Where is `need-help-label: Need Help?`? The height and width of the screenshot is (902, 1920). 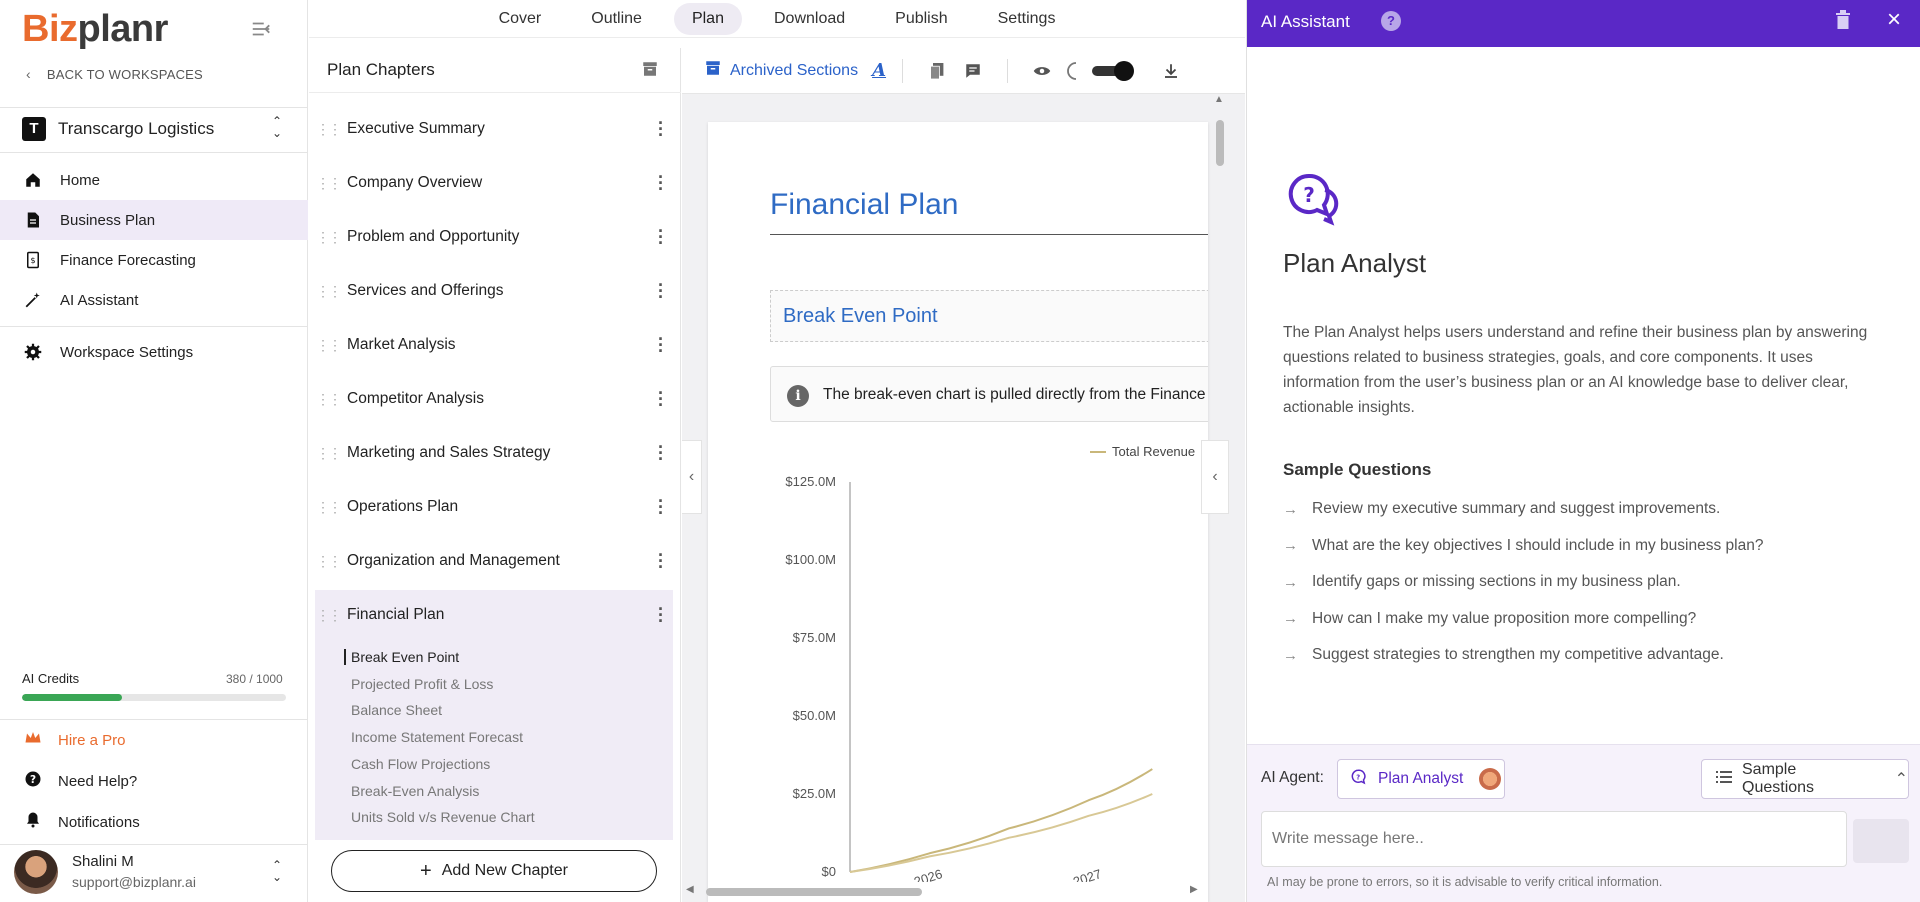
need-help-label: Need Help? is located at coordinates (98, 781).